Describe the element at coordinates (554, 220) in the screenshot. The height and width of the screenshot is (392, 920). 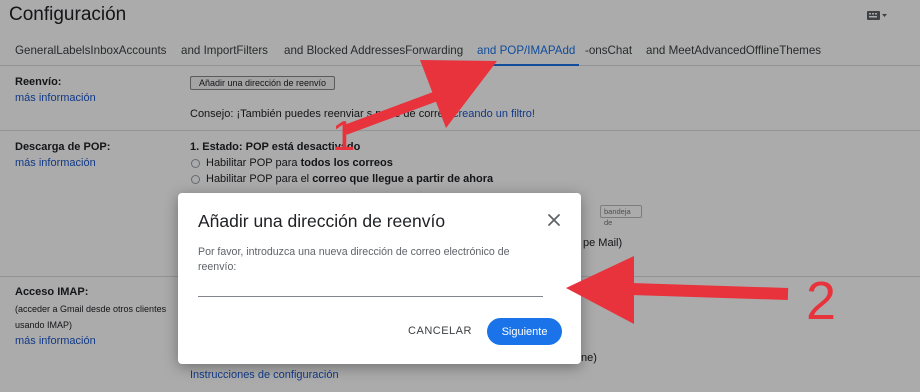
I see `close-icon` at that location.